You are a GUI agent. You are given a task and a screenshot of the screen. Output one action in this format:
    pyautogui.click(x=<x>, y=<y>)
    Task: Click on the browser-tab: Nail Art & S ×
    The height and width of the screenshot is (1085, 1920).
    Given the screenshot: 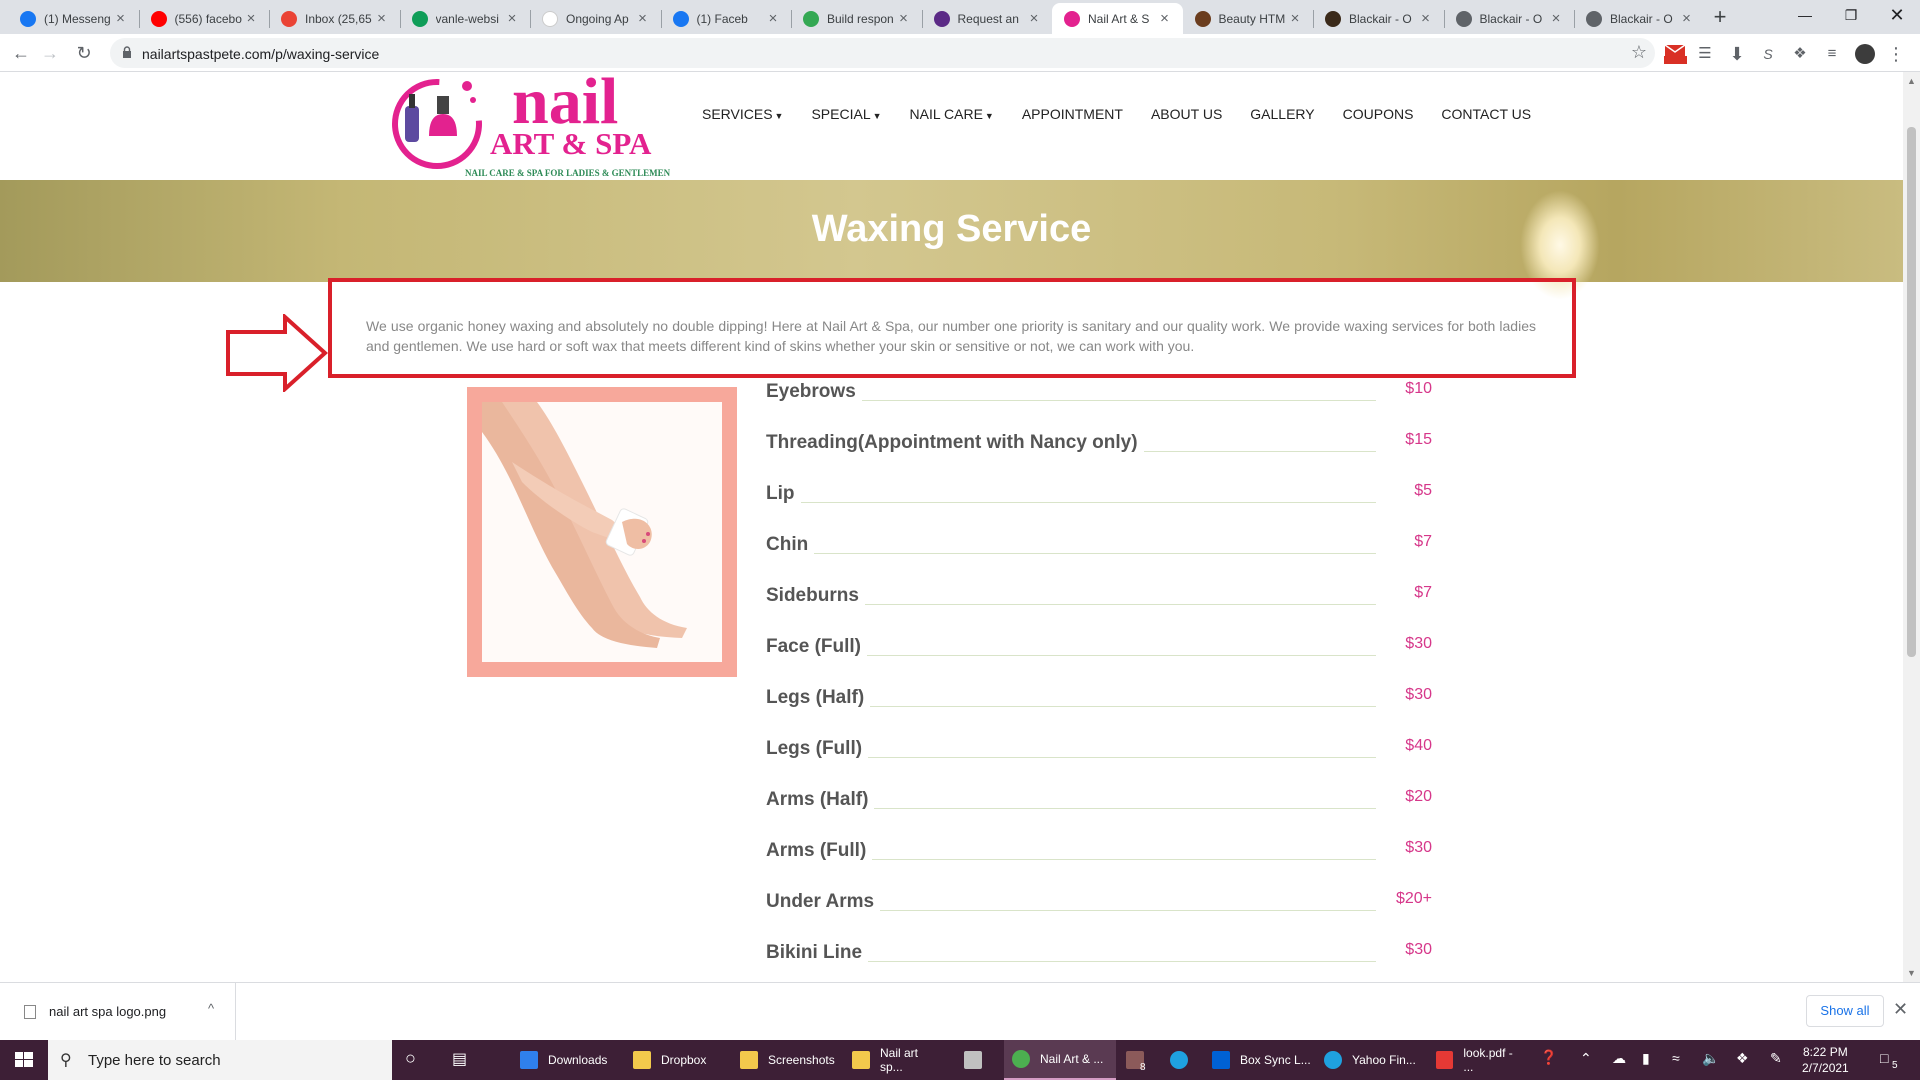 What is the action you would take?
    pyautogui.click(x=1117, y=18)
    